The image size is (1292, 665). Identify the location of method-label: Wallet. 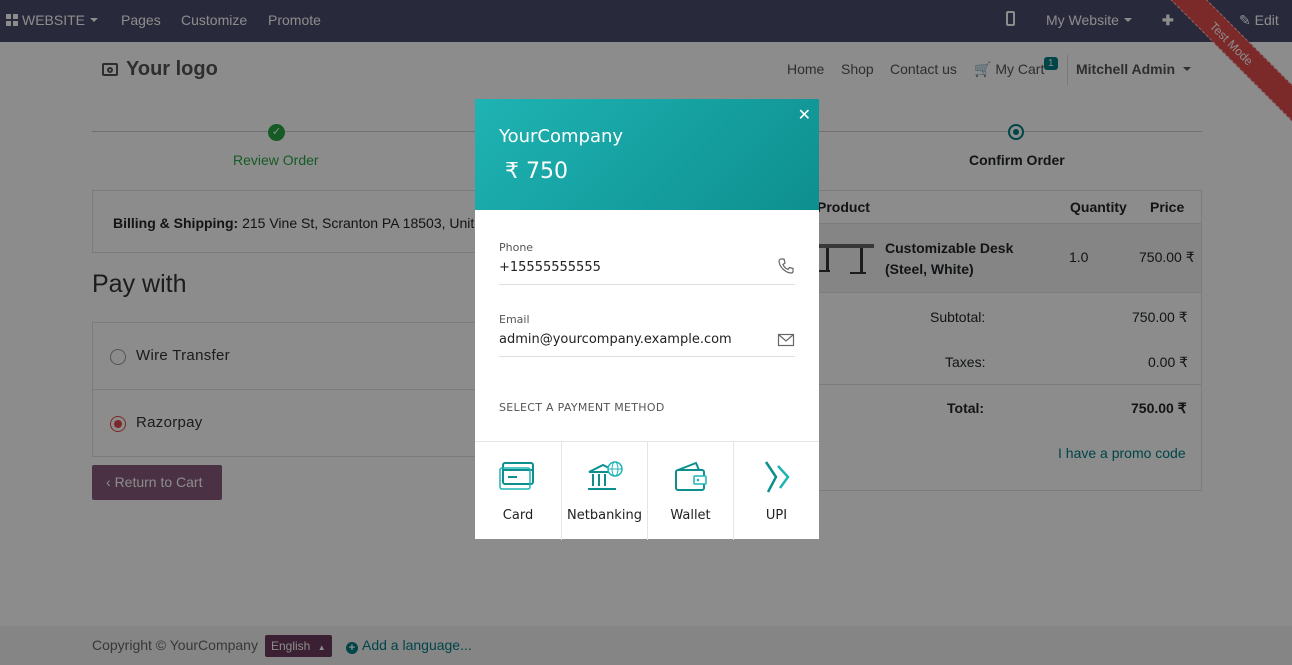
(690, 515).